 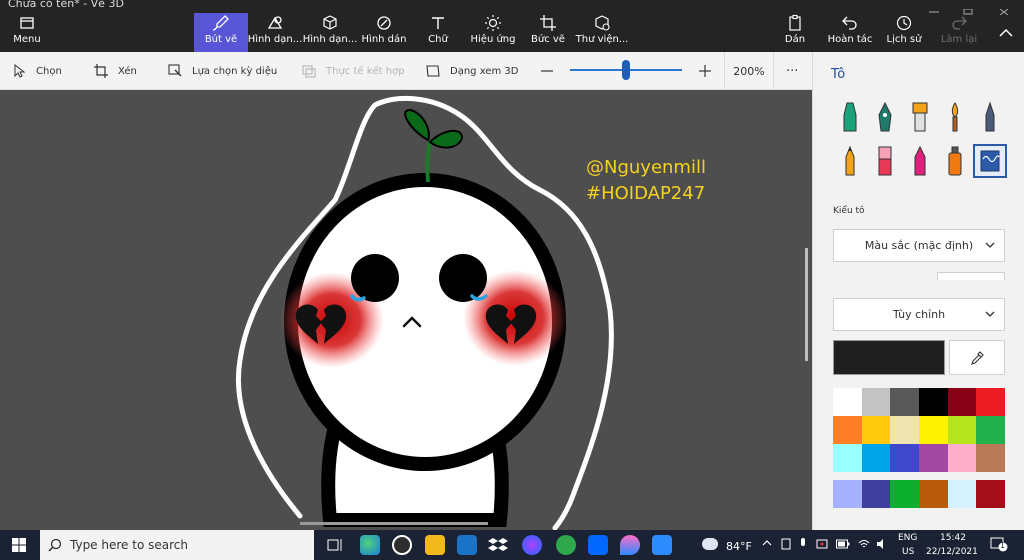 What do you see at coordinates (370, 545) in the screenshot?
I see `edge-browser-icon` at bounding box center [370, 545].